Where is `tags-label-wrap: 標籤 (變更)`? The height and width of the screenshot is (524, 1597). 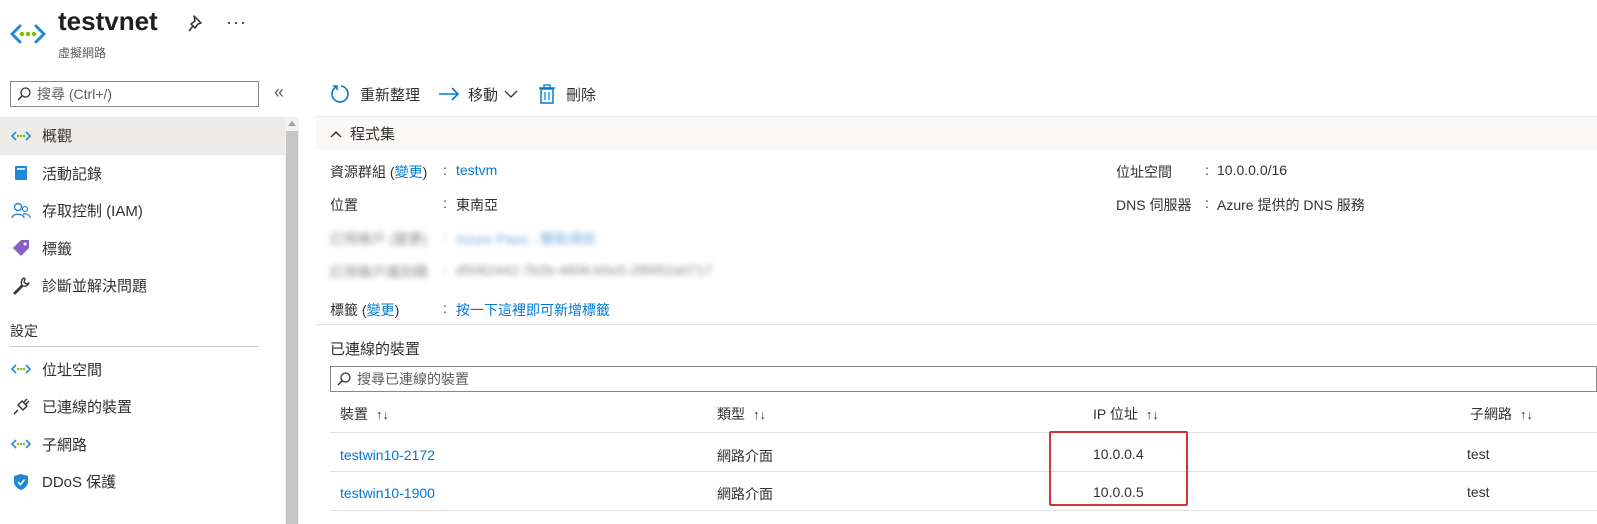 tags-label-wrap: 標籤 (變更) is located at coordinates (364, 310).